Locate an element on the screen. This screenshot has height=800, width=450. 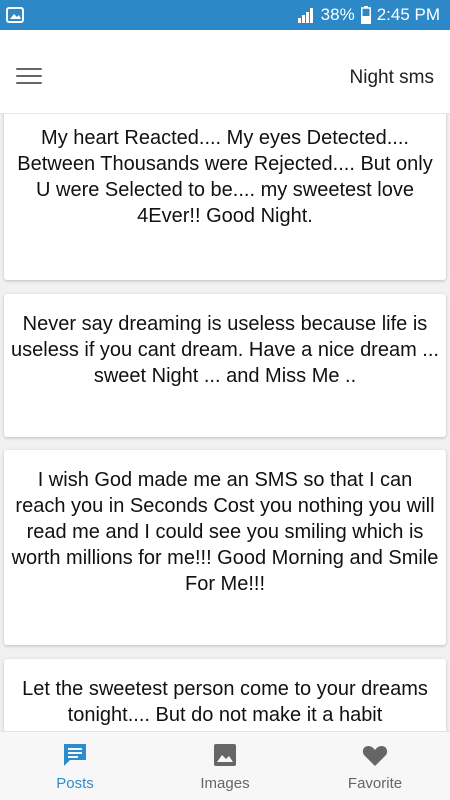
chat-bubble-icon is located at coordinates (75, 755).